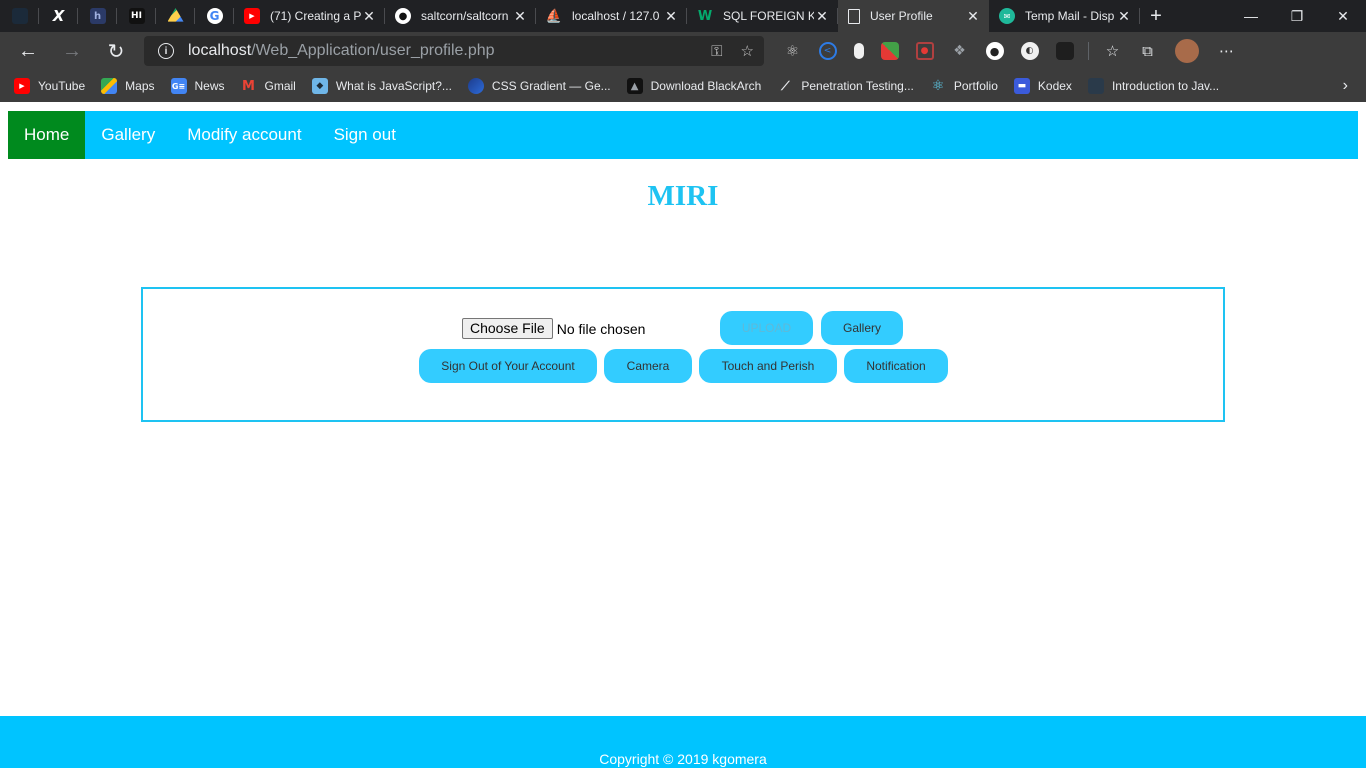 The height and width of the screenshot is (768, 1366). I want to click on site-info-icon: i, so click(166, 51).